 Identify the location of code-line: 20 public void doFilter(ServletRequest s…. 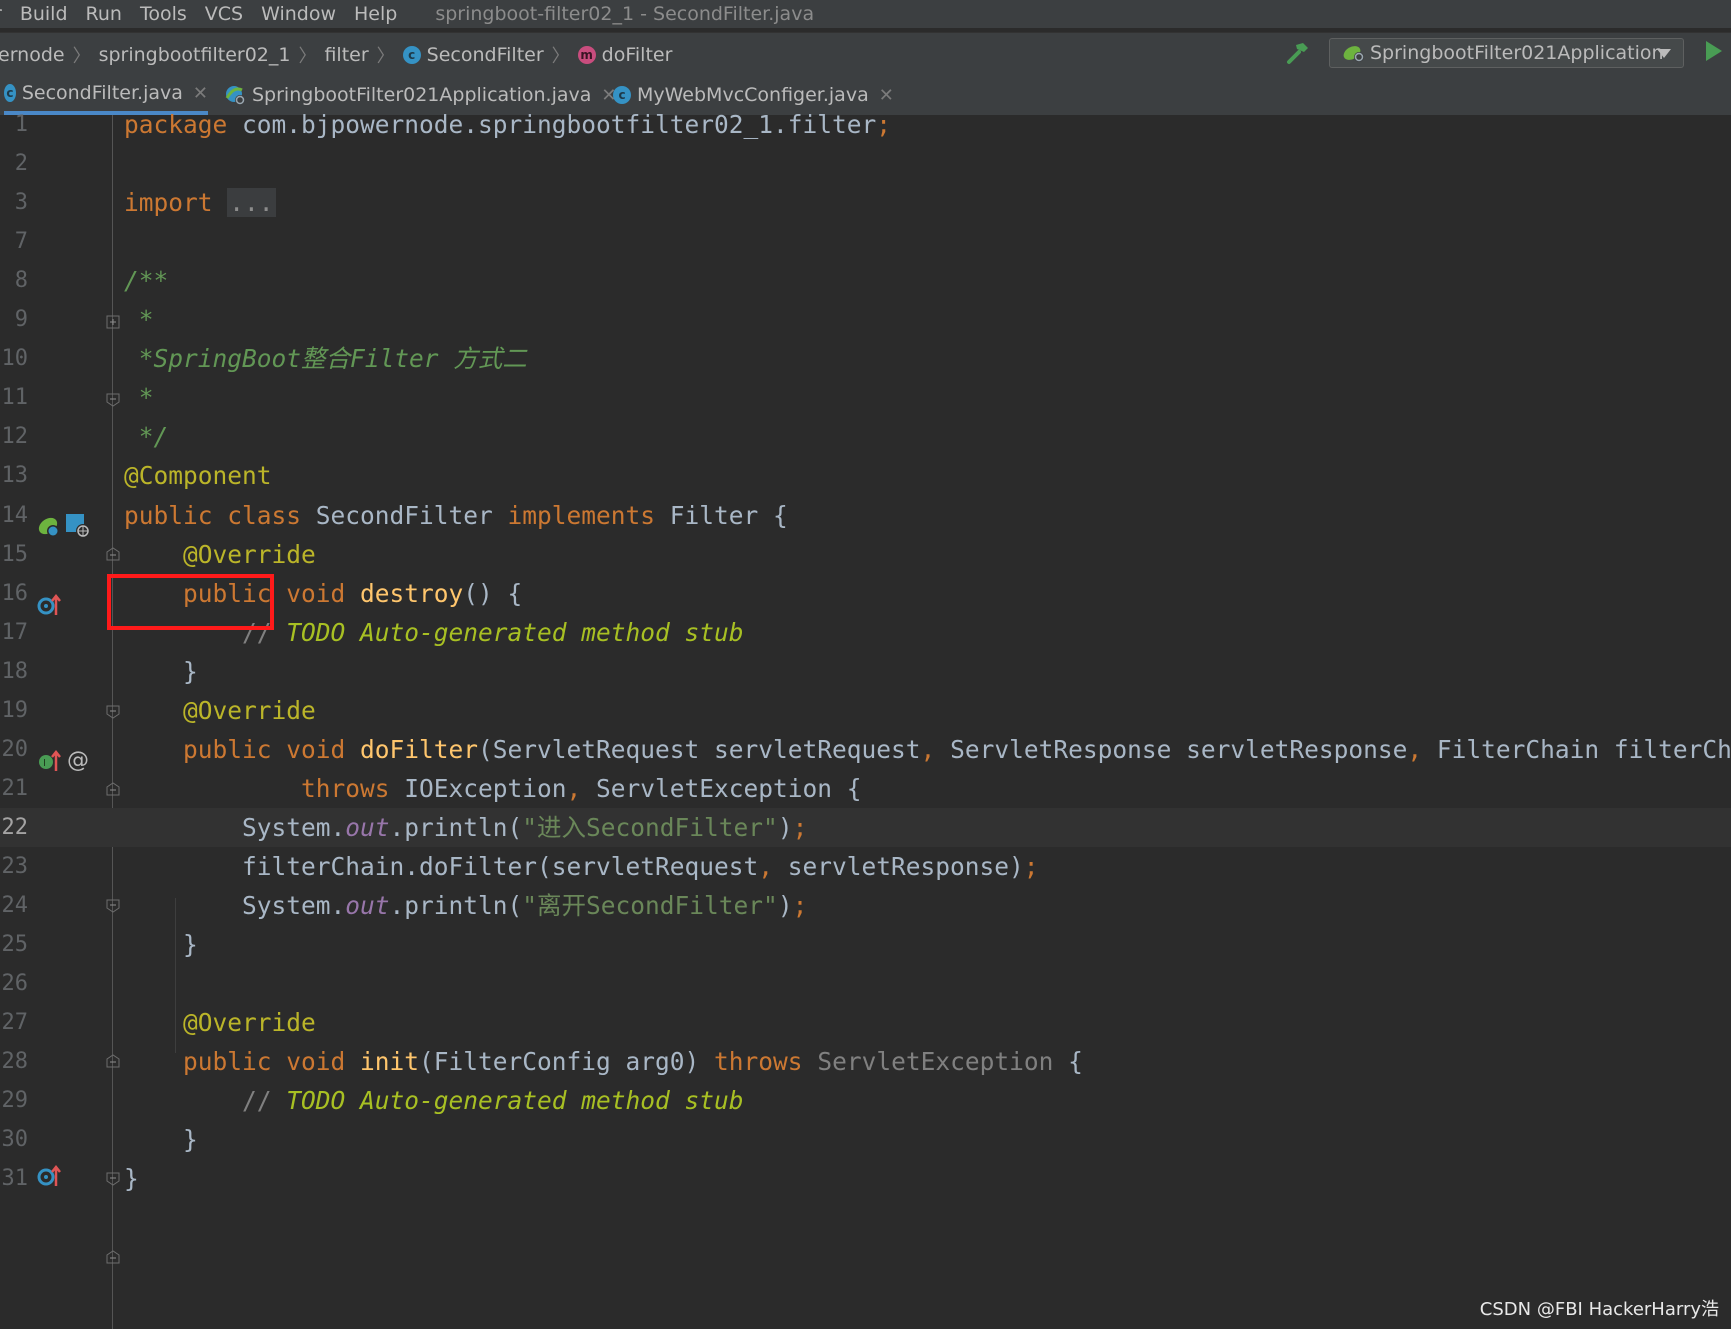
(865, 749).